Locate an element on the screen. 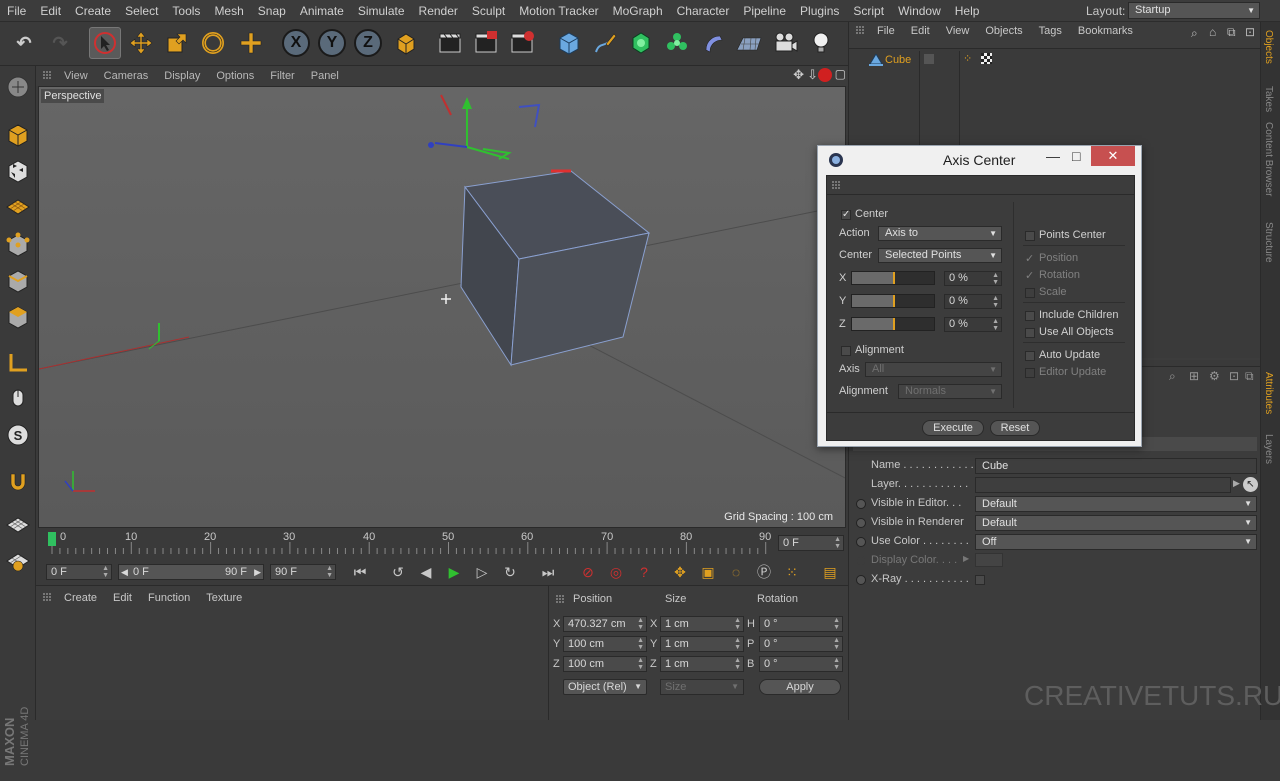 This screenshot has width=1280, height=781. size-y-field: 1 cm ▲ ▼ is located at coordinates (702, 644).